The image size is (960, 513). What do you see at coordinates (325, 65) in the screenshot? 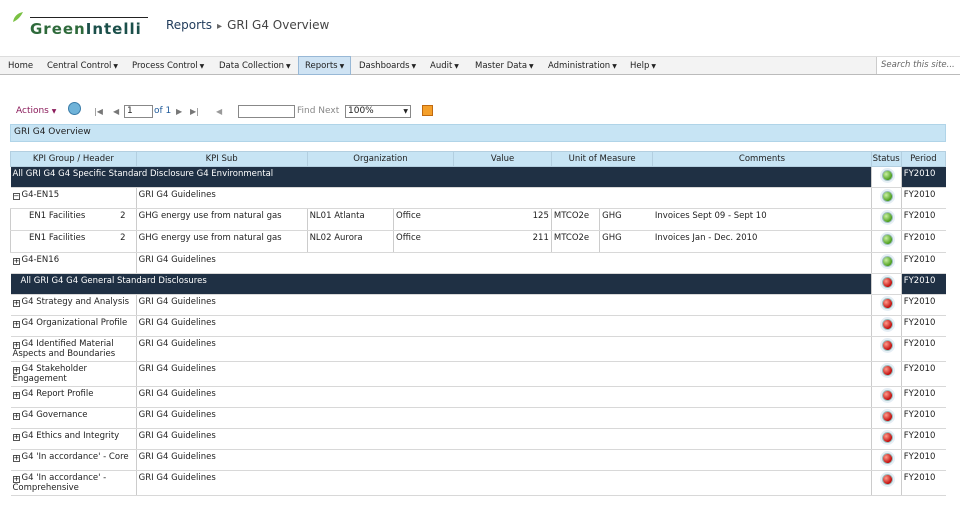
I see `nav-reports: Reports ▼` at bounding box center [325, 65].